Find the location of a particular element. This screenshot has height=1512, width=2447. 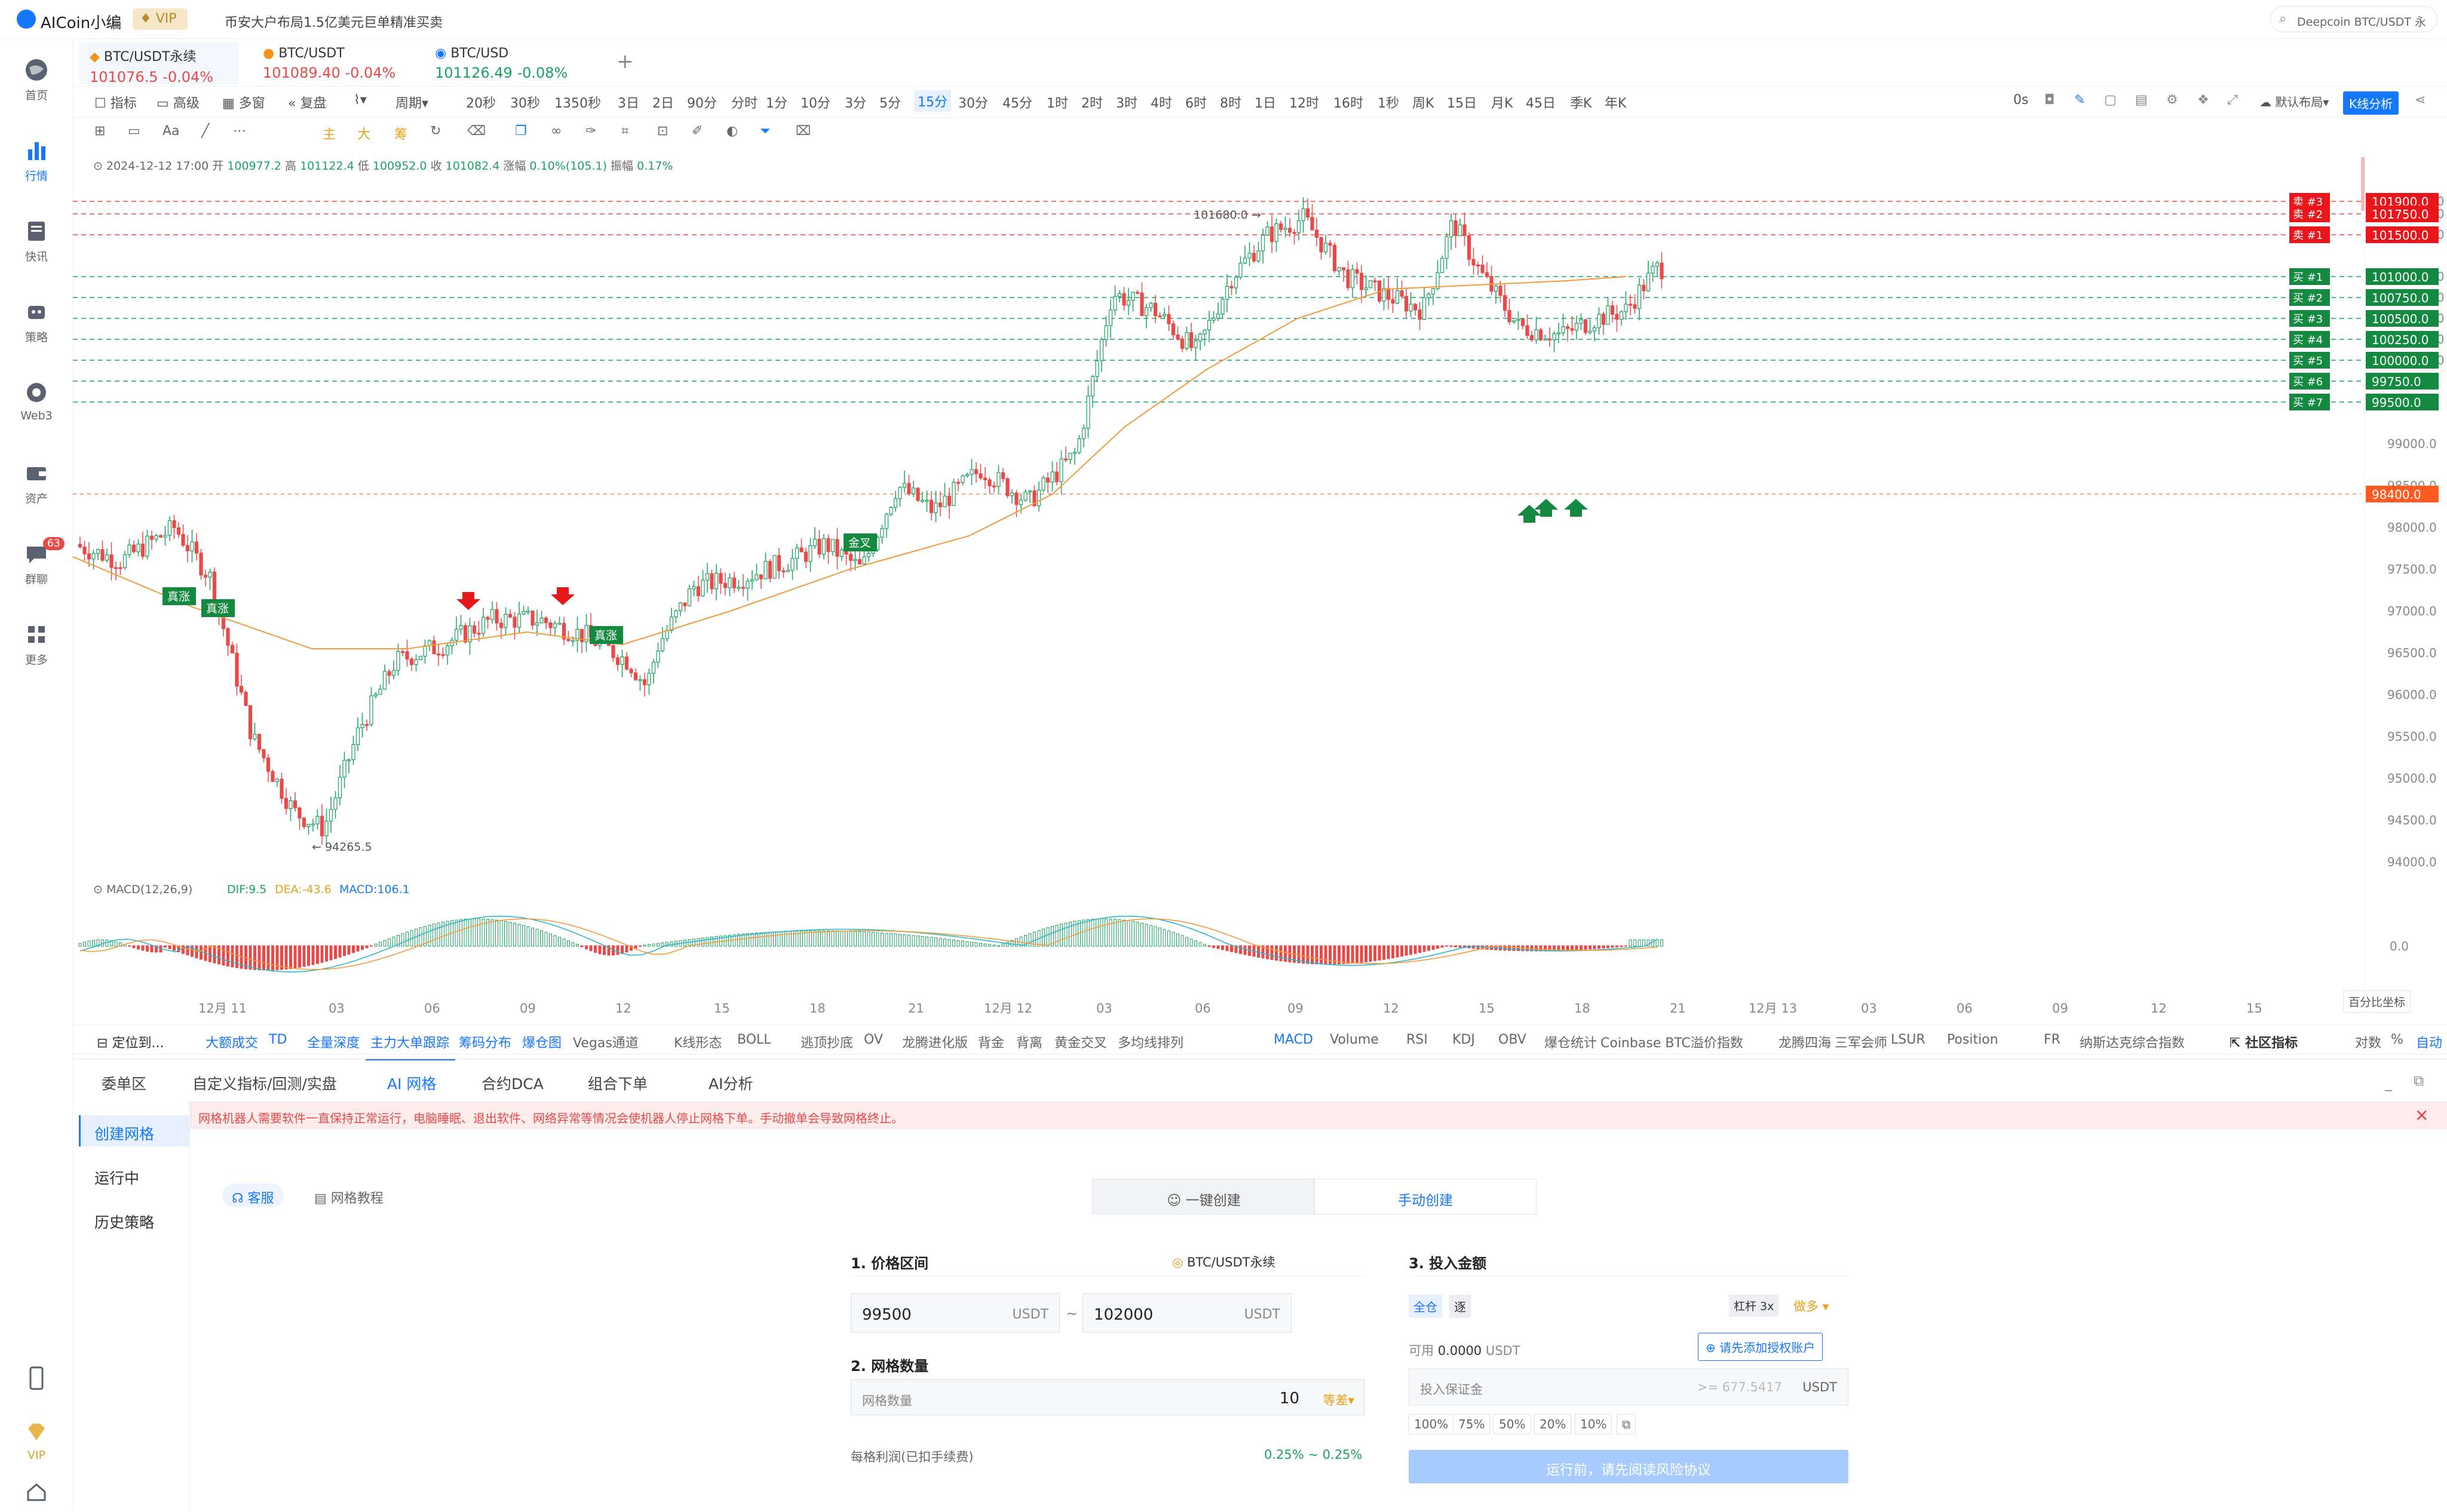

tab-btc-usd: ◉ BTC/USD 101126.49 -0.08% is located at coordinates (511, 63).